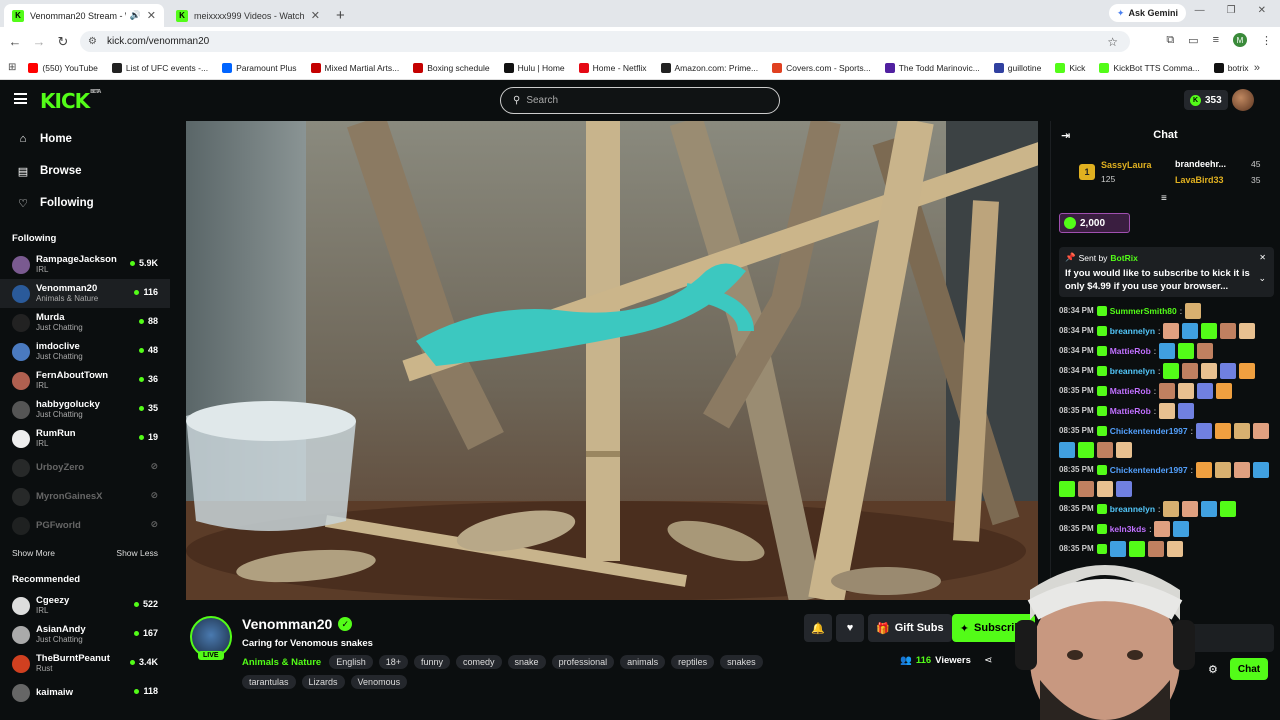  What do you see at coordinates (451, 67) in the screenshot?
I see `bookmark-item: Boxing schedule` at bounding box center [451, 67].